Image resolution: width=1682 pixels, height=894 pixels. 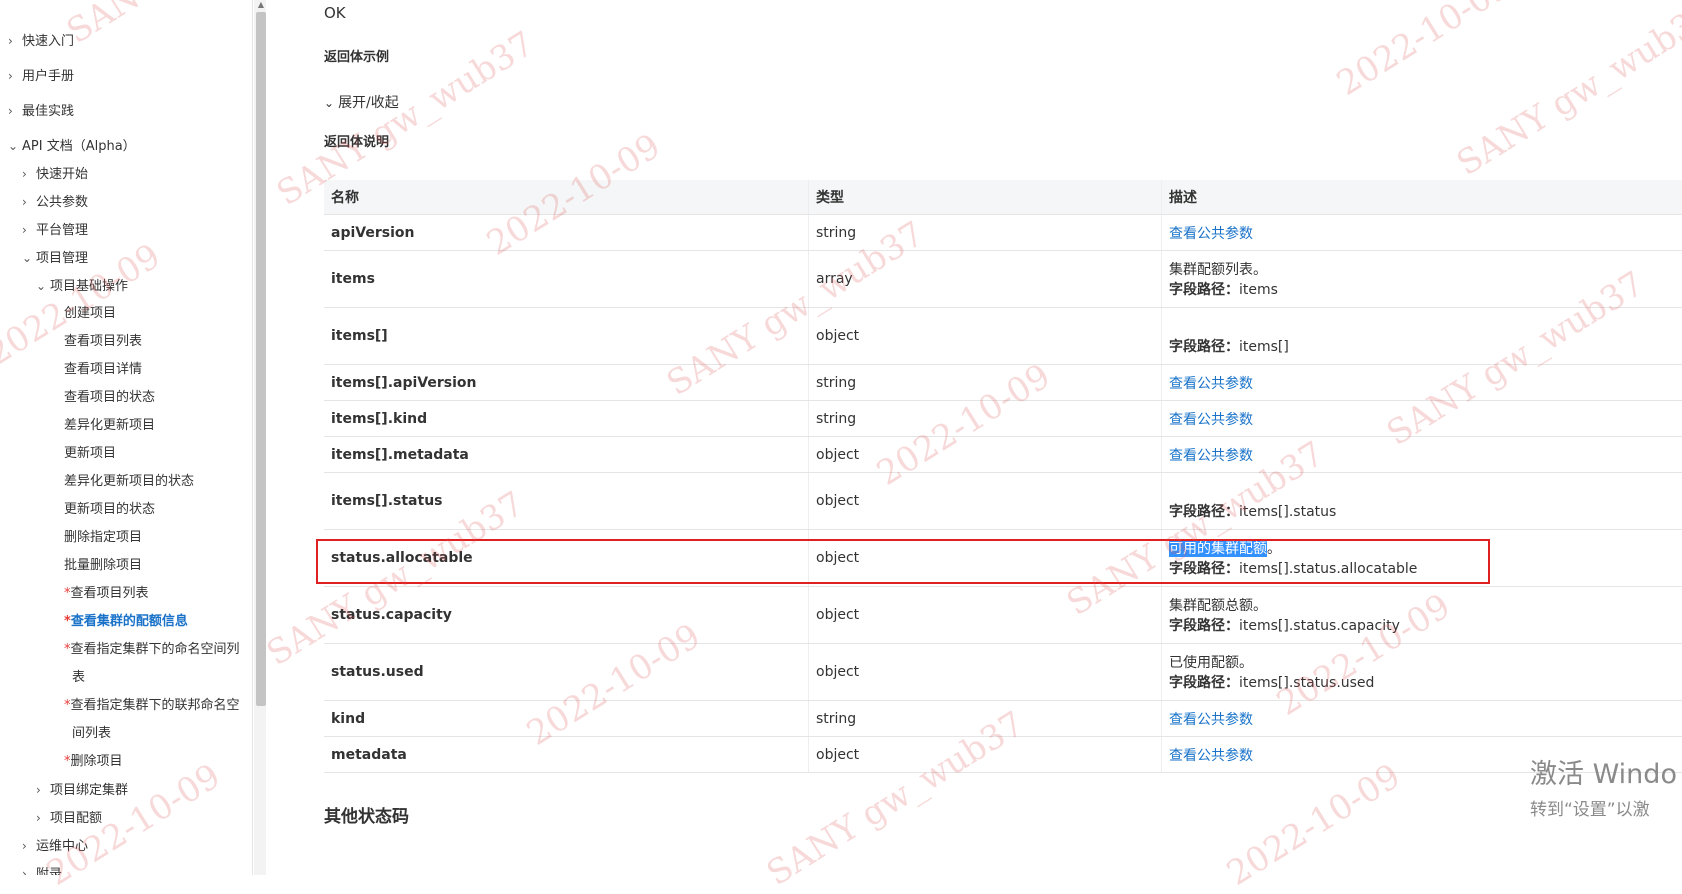 I want to click on sidebar-item: ›公共参数, so click(x=55, y=202).